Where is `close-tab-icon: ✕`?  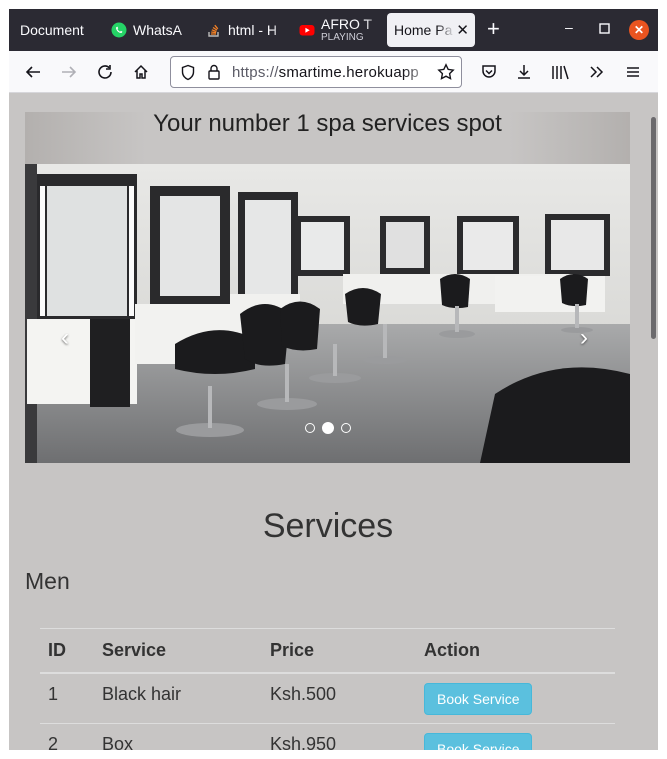 close-tab-icon: ✕ is located at coordinates (462, 30).